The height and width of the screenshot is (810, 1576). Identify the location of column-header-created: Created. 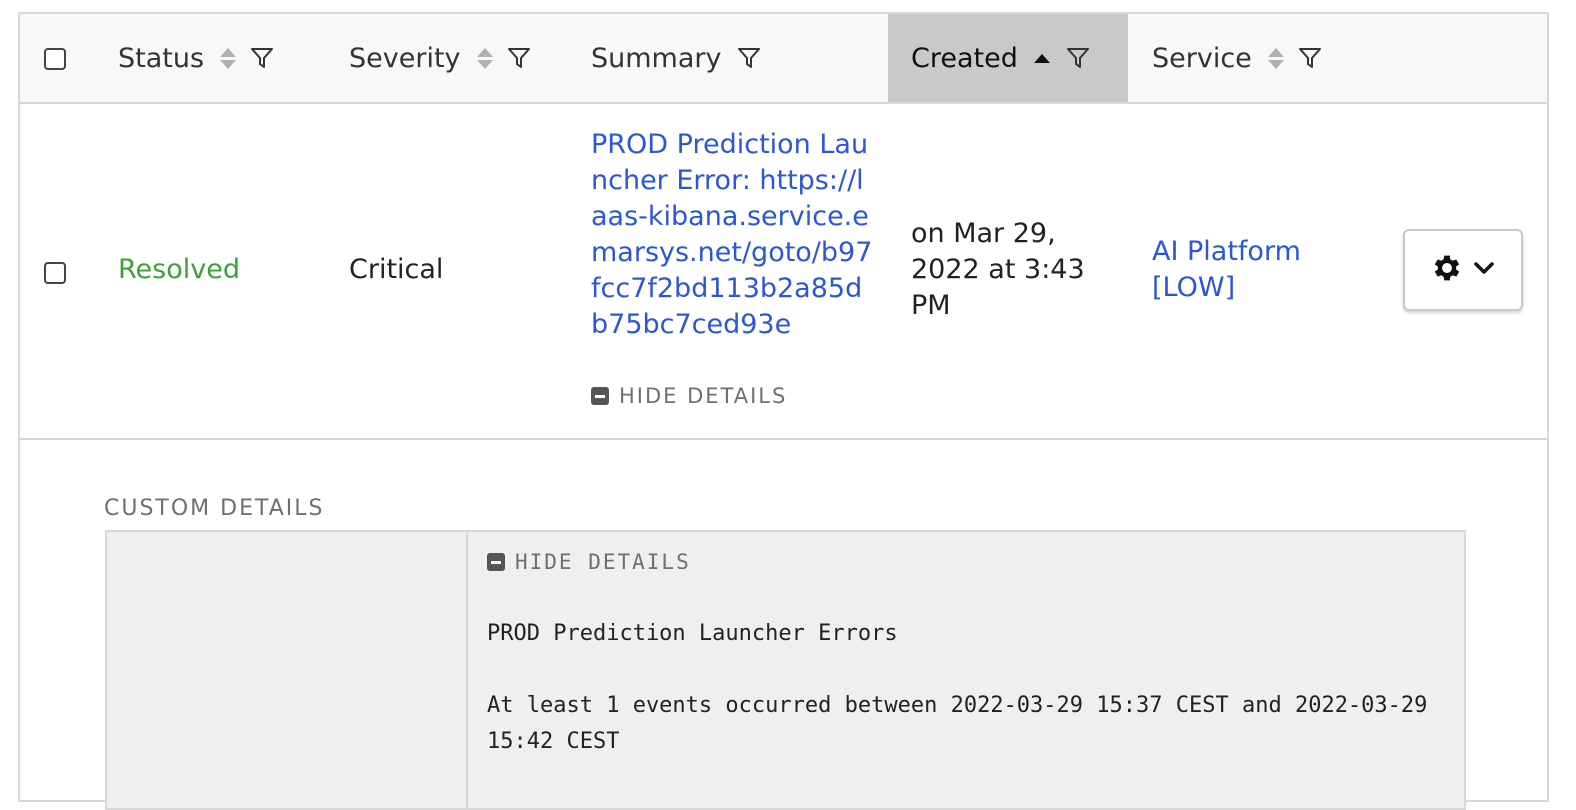
(1000, 58).